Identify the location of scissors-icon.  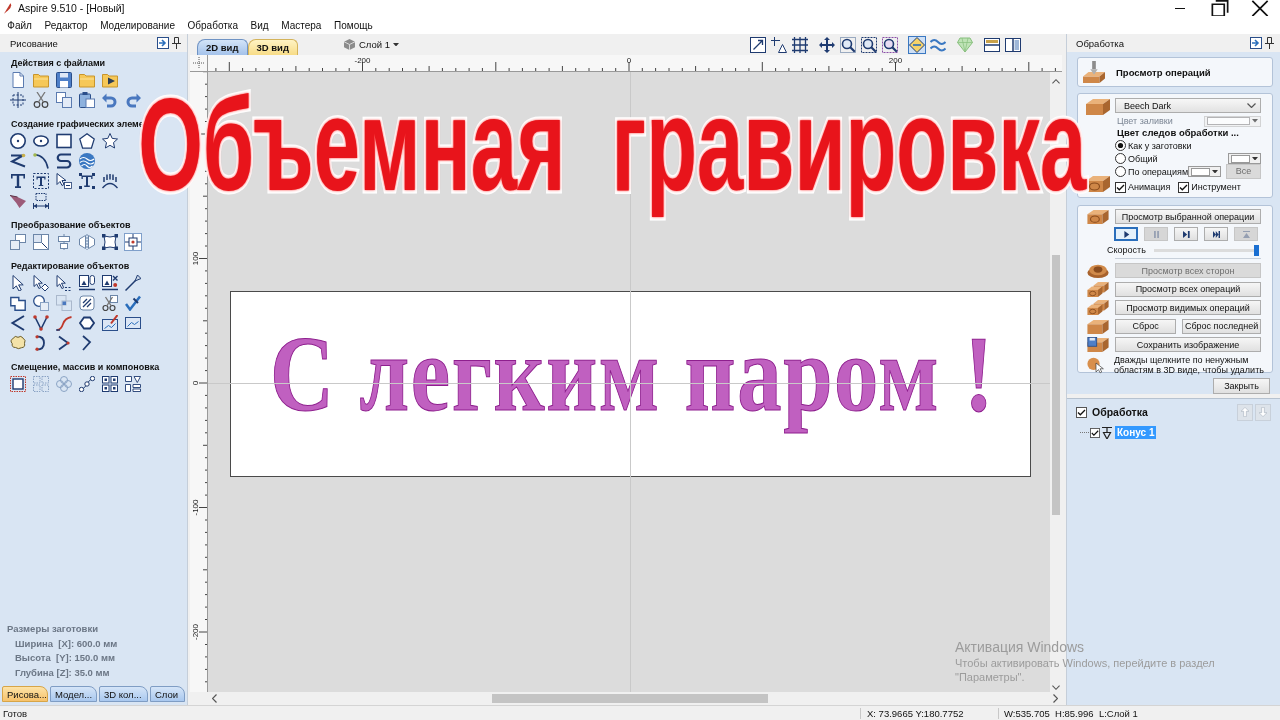
(41, 100).